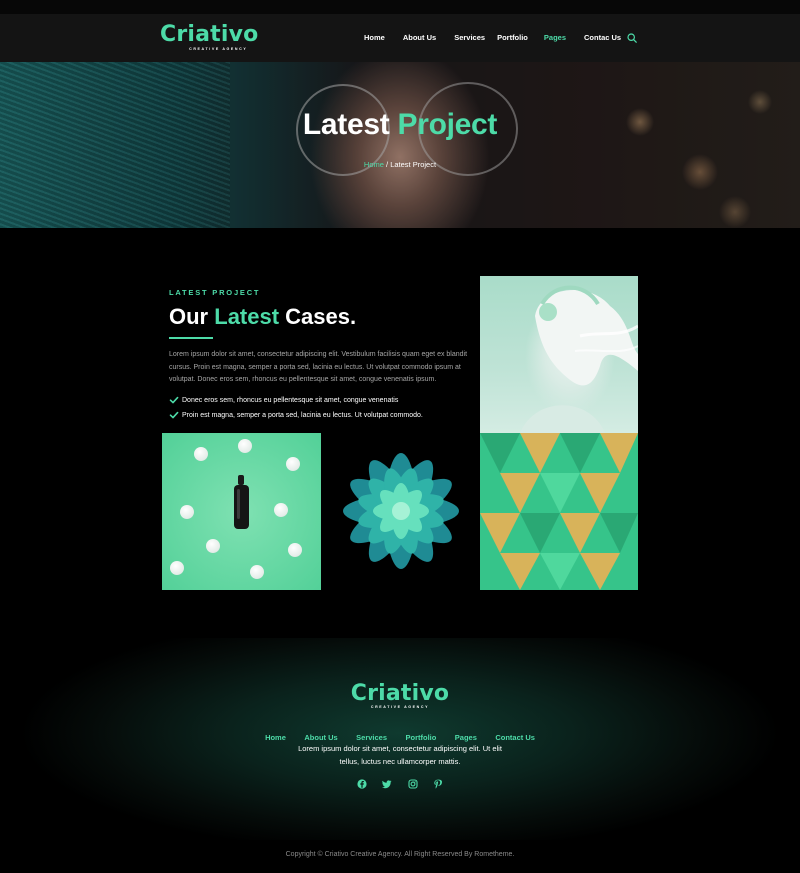 This screenshot has height=873, width=800. I want to click on footer-logo-wordmark: Criativo, so click(400, 693).